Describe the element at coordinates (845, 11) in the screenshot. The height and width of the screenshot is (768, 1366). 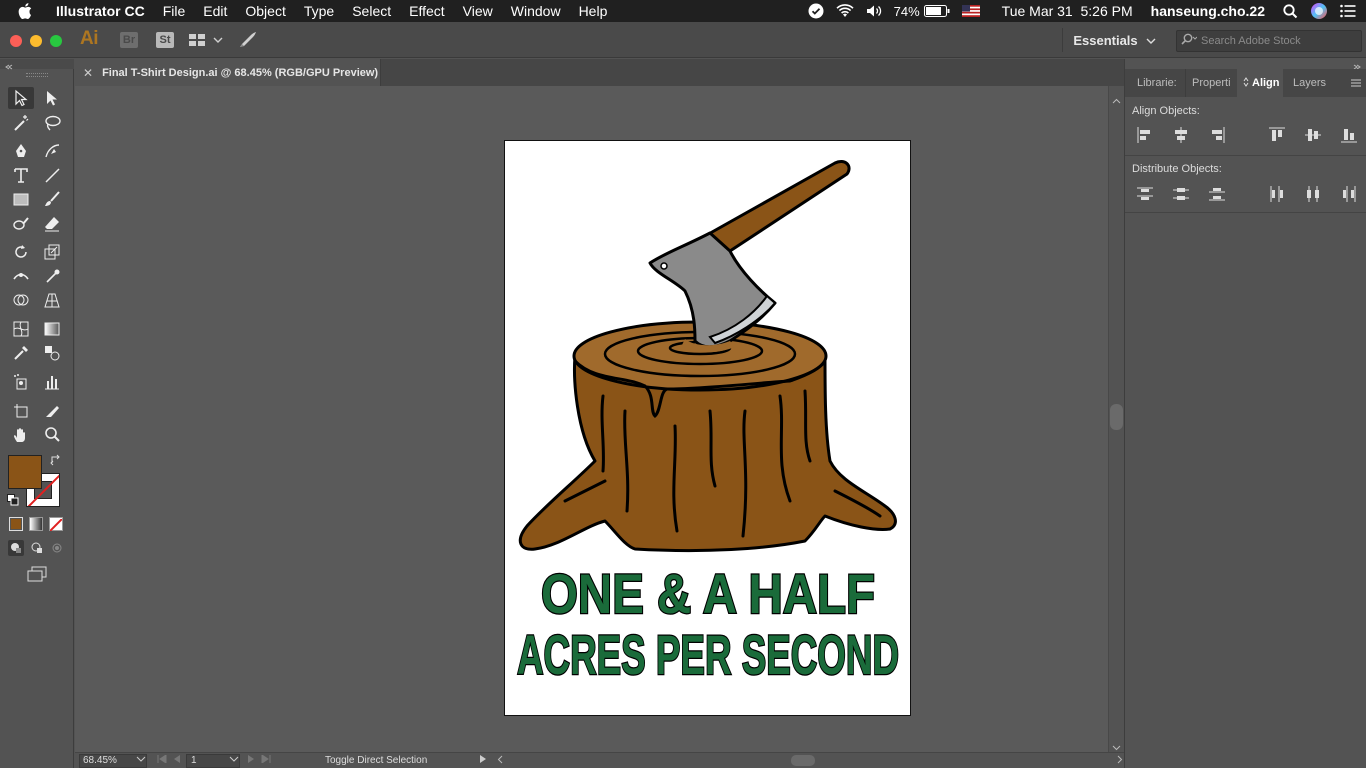
I see `wifi-icon` at that location.